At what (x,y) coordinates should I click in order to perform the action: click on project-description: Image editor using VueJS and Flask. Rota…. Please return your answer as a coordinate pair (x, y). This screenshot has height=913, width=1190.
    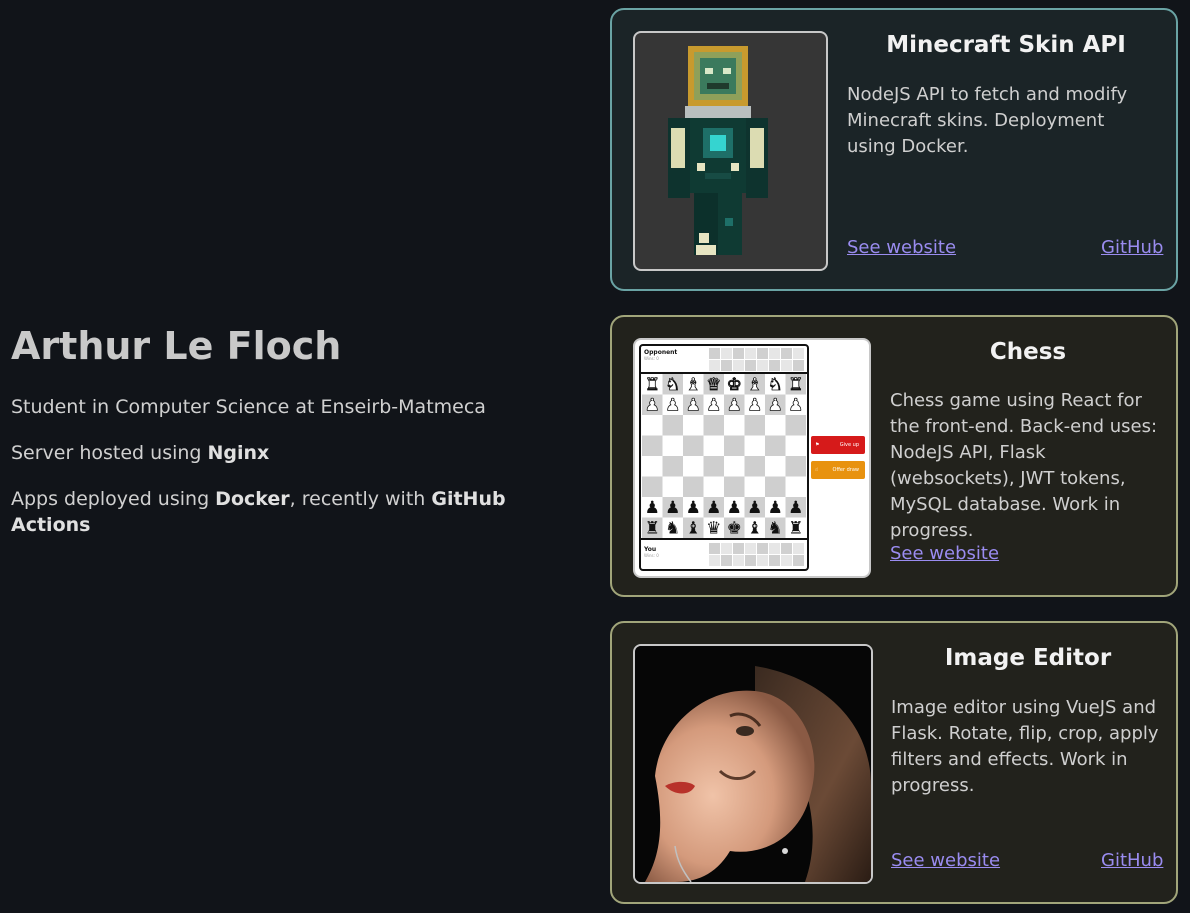
    Looking at the image, I should click on (1025, 746).